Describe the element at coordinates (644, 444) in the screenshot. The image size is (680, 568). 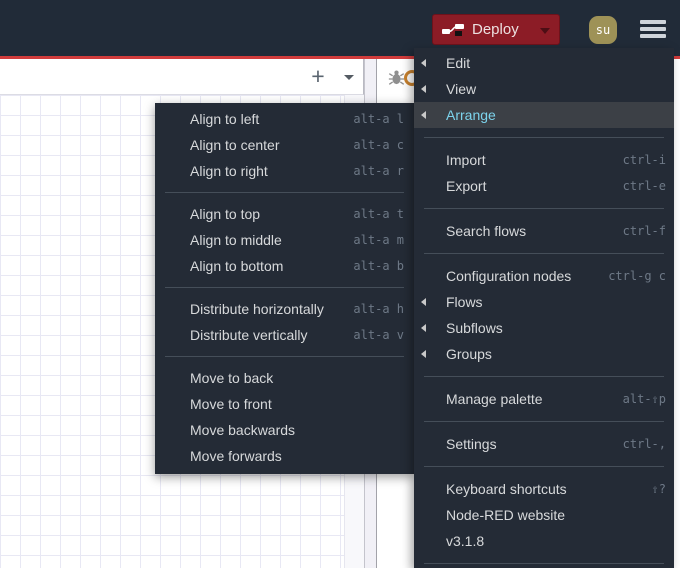
I see `shortcut-label: ctrl-,` at that location.